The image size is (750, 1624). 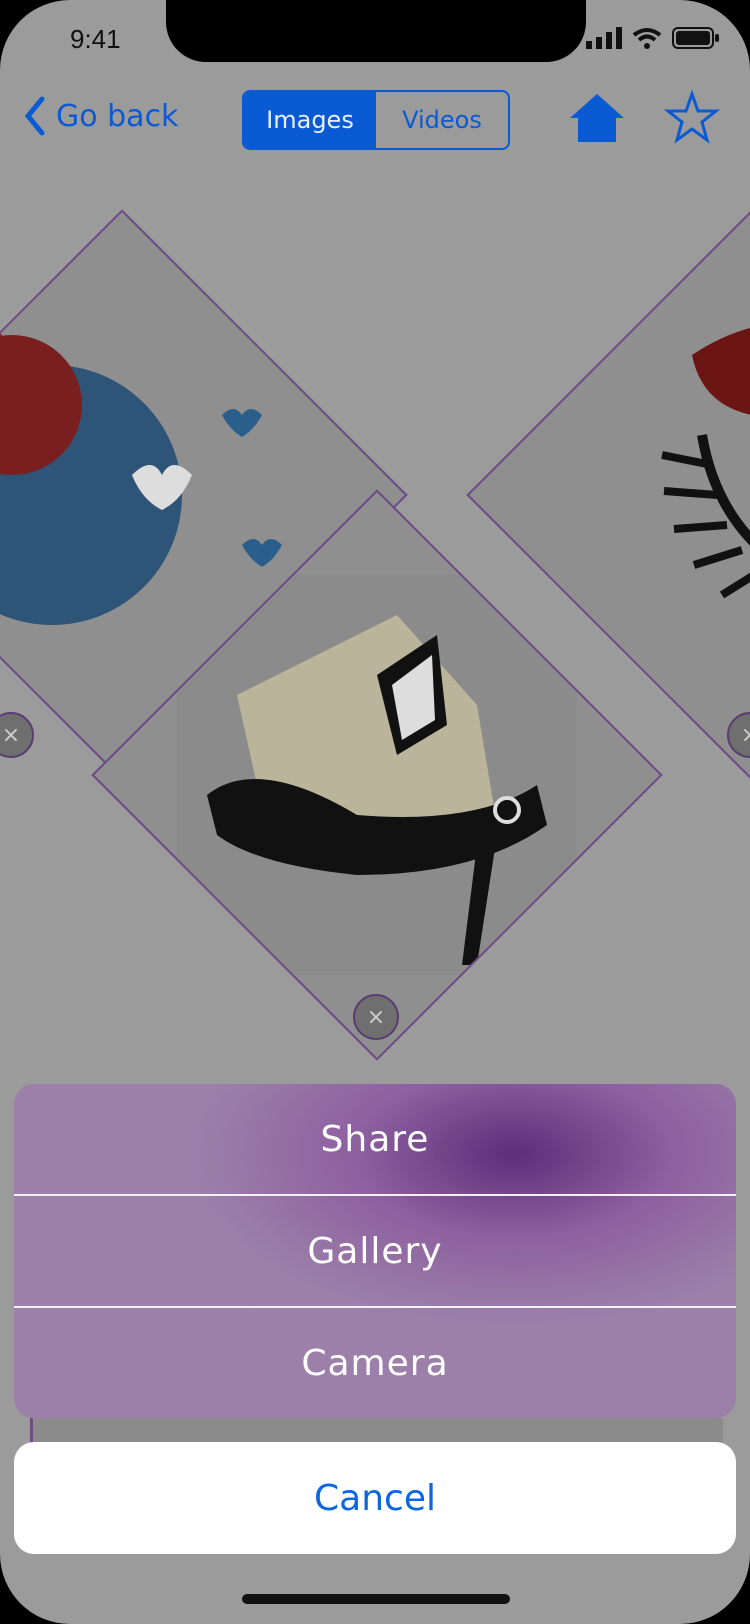 I want to click on home-icon, so click(x=597, y=118).